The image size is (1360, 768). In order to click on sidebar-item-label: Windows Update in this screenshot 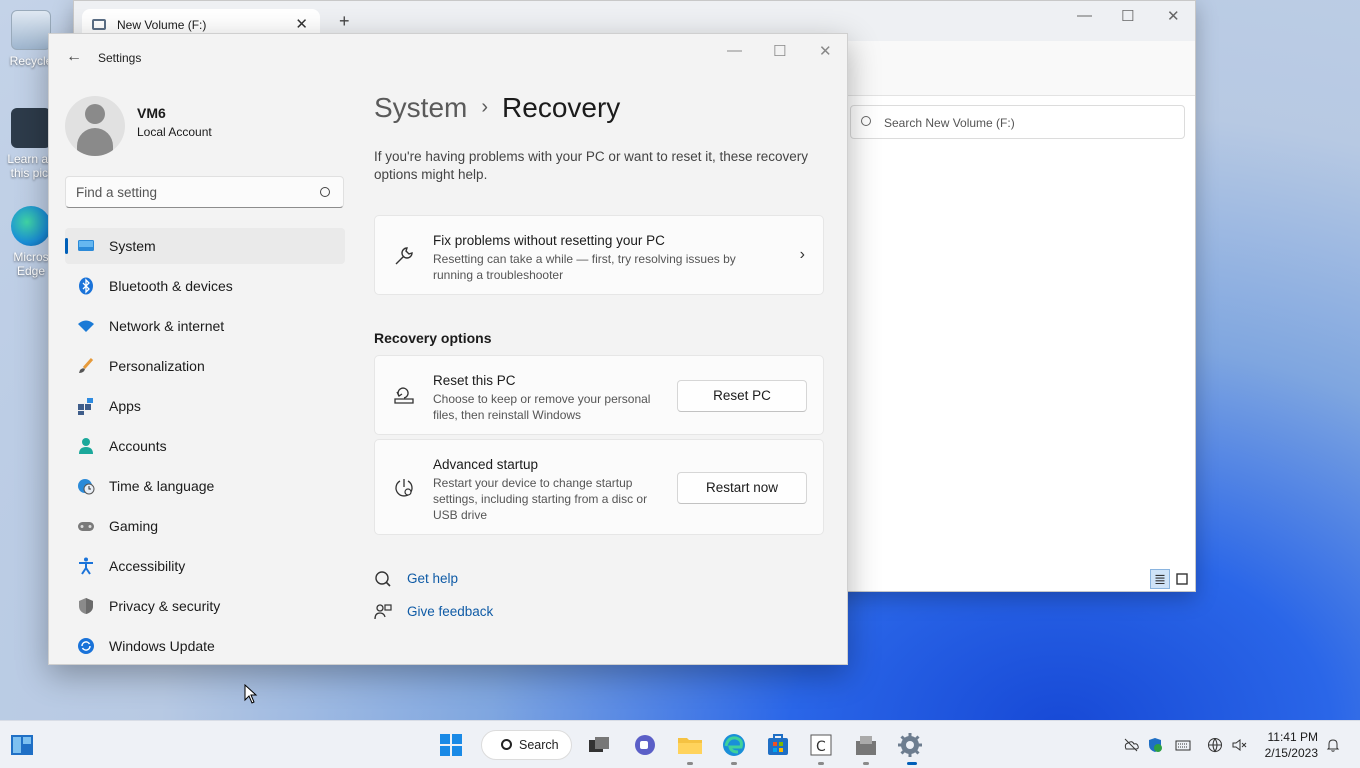, I will do `click(162, 646)`.